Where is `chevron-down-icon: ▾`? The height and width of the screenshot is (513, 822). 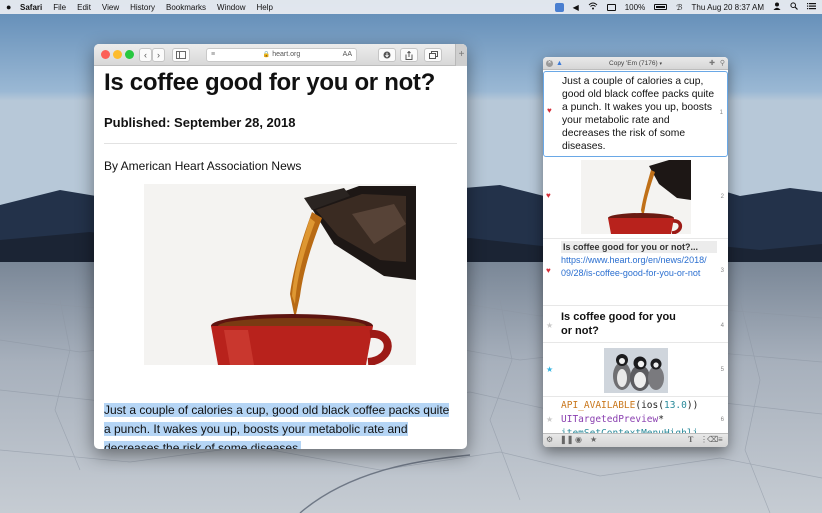
chevron-down-icon: ▾ is located at coordinates (660, 64).